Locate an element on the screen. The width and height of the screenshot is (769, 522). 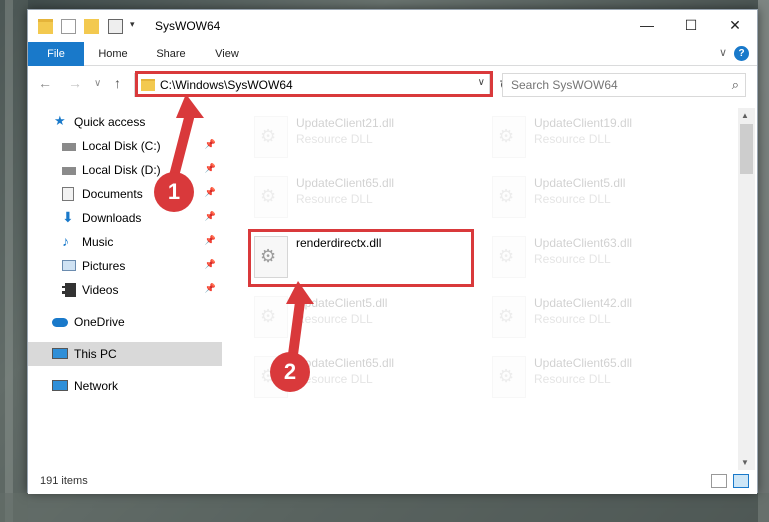
callout-step-2: 2 is located at coordinates (290, 372).